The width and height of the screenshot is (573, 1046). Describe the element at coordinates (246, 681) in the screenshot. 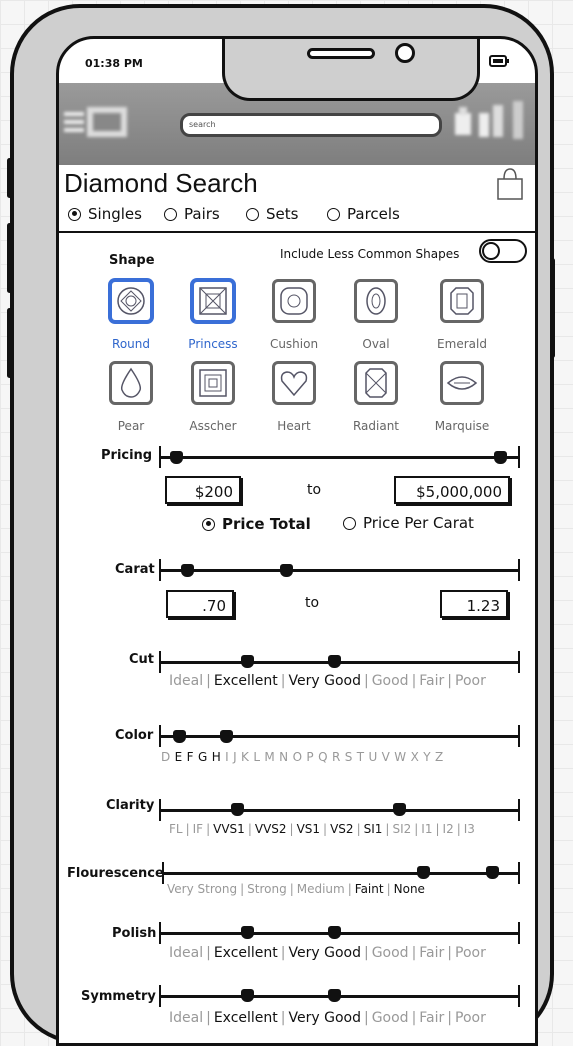

I see `grade-cut: Excellent` at that location.